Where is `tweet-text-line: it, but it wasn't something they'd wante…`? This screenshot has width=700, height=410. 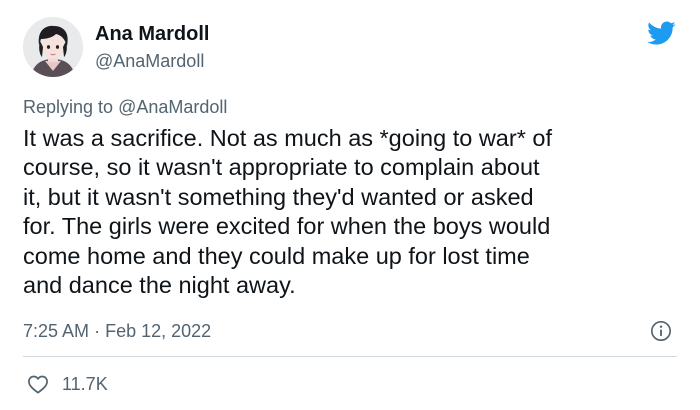
tweet-text-line: it, but it wasn't something they'd wante… is located at coordinates (278, 196).